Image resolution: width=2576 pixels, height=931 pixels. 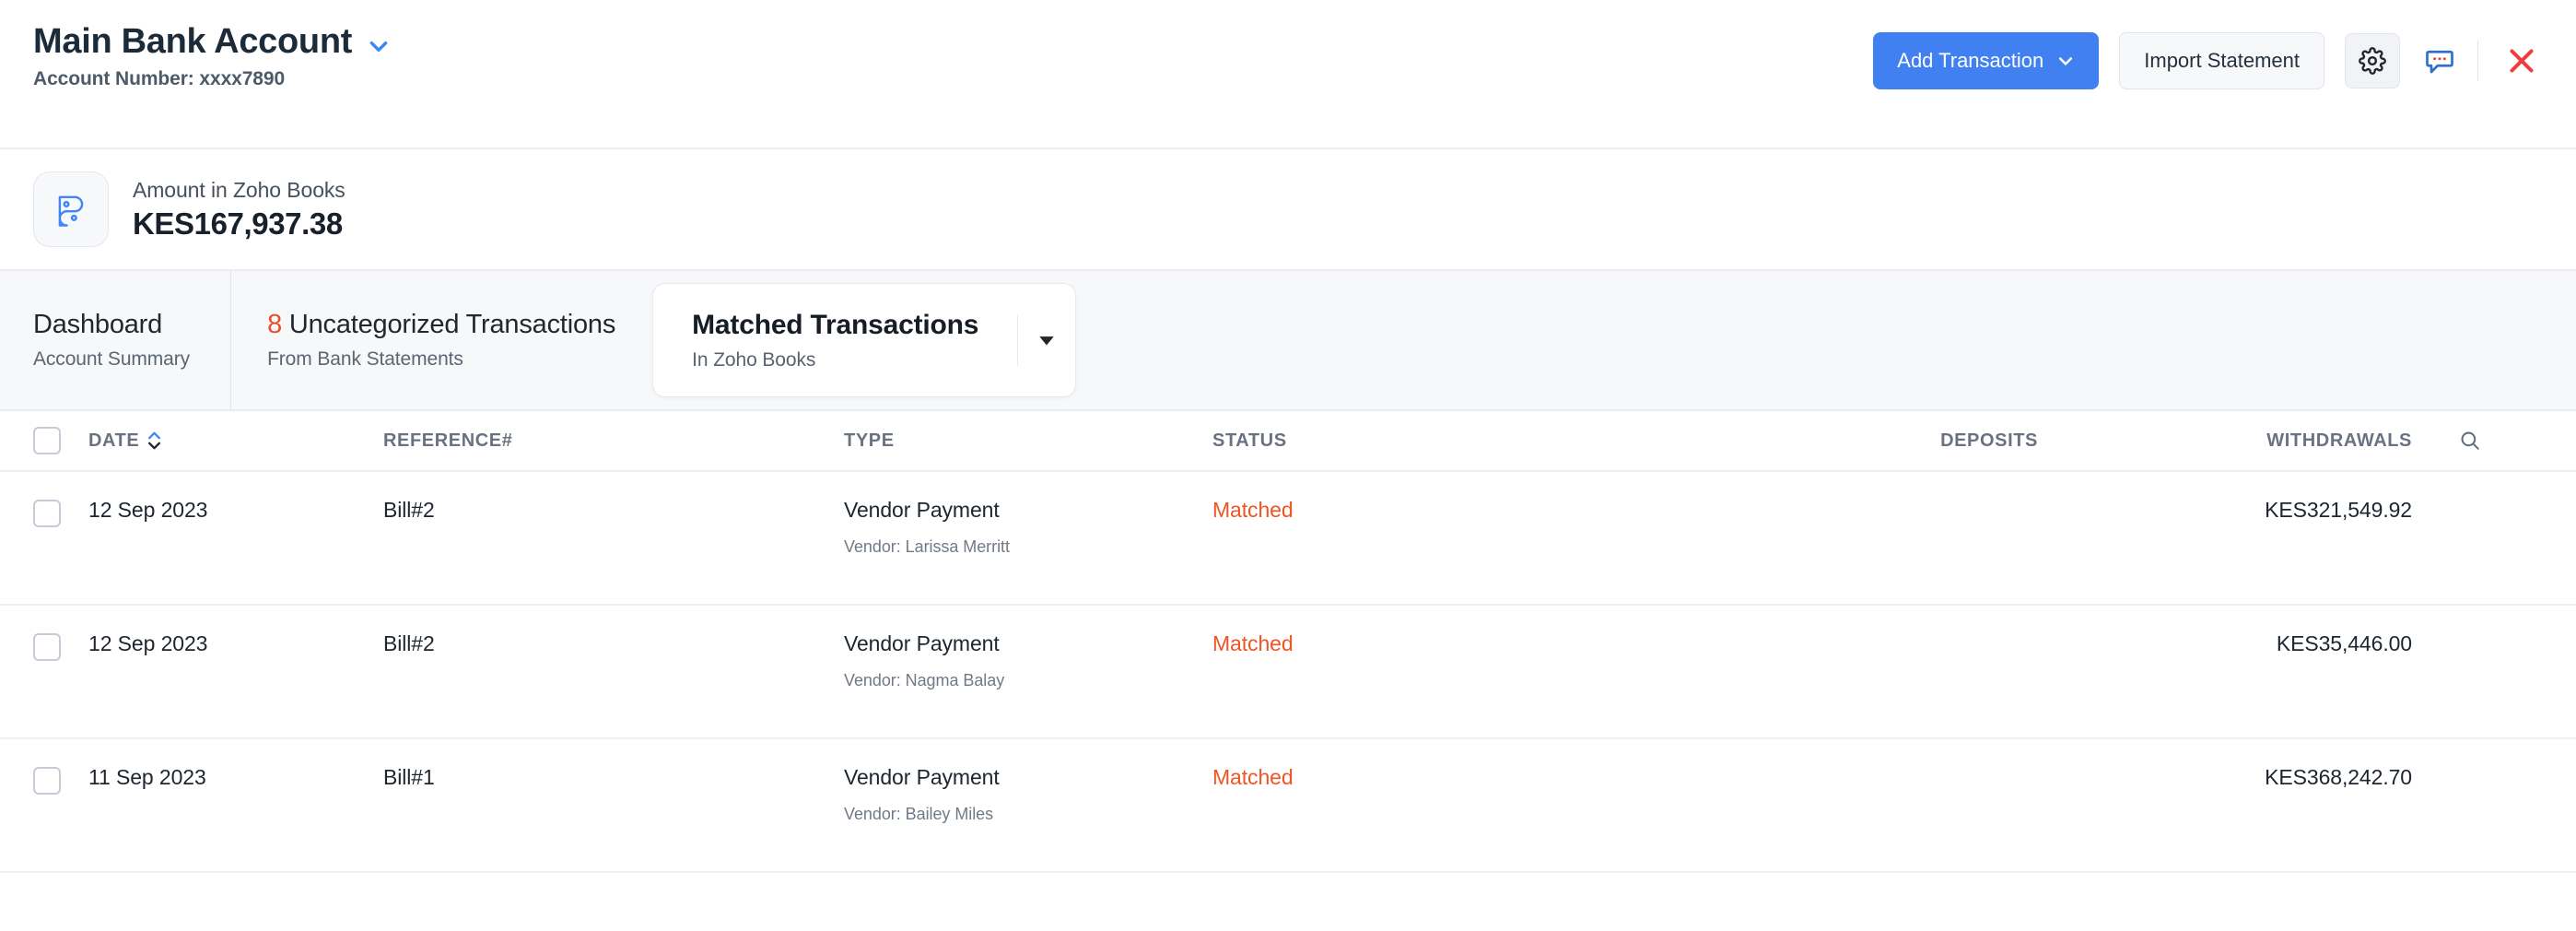 I want to click on tab-uncategorized-title: 8 Uncategorized Transactions, so click(x=441, y=325).